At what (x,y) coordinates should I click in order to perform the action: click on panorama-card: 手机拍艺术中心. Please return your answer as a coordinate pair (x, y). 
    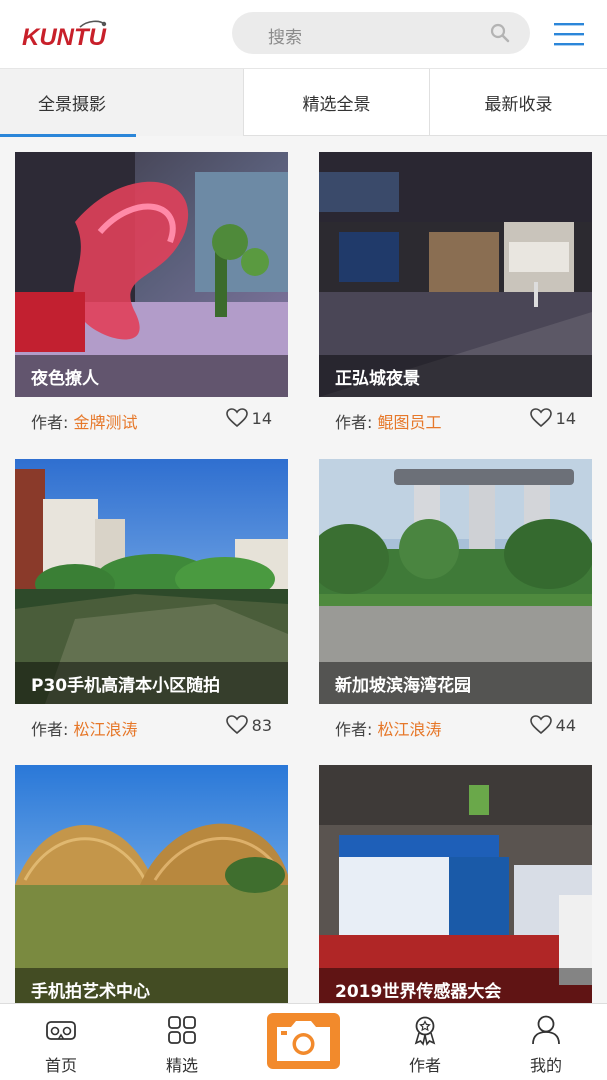
    Looking at the image, I should click on (151, 887).